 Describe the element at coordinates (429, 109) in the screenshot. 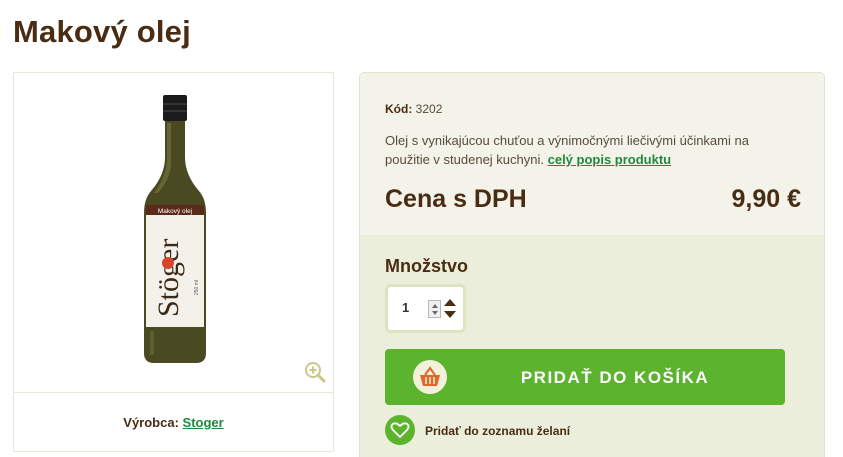

I see `product-code-value: 3202` at that location.